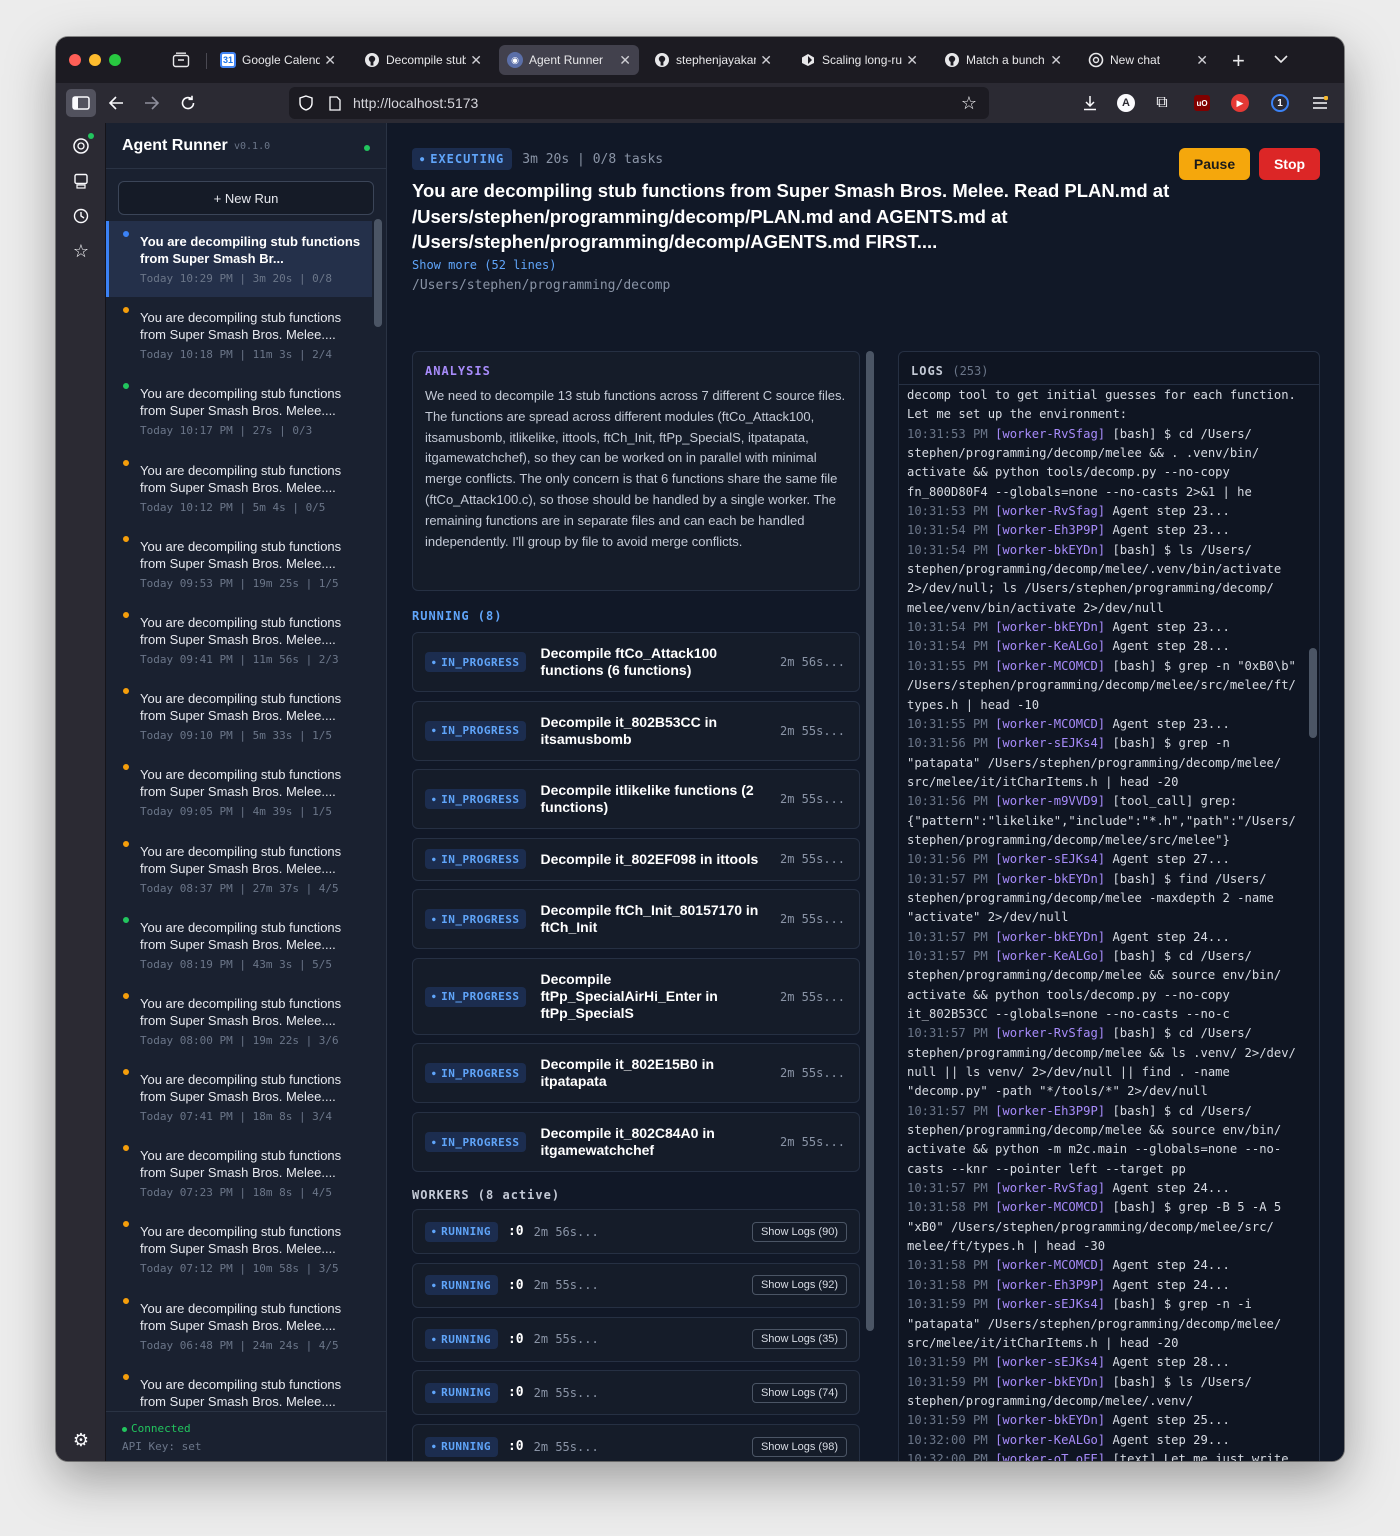  Describe the element at coordinates (423, 60) in the screenshot. I see `tab-decompile-stub: Decompile stub f ✕` at that location.